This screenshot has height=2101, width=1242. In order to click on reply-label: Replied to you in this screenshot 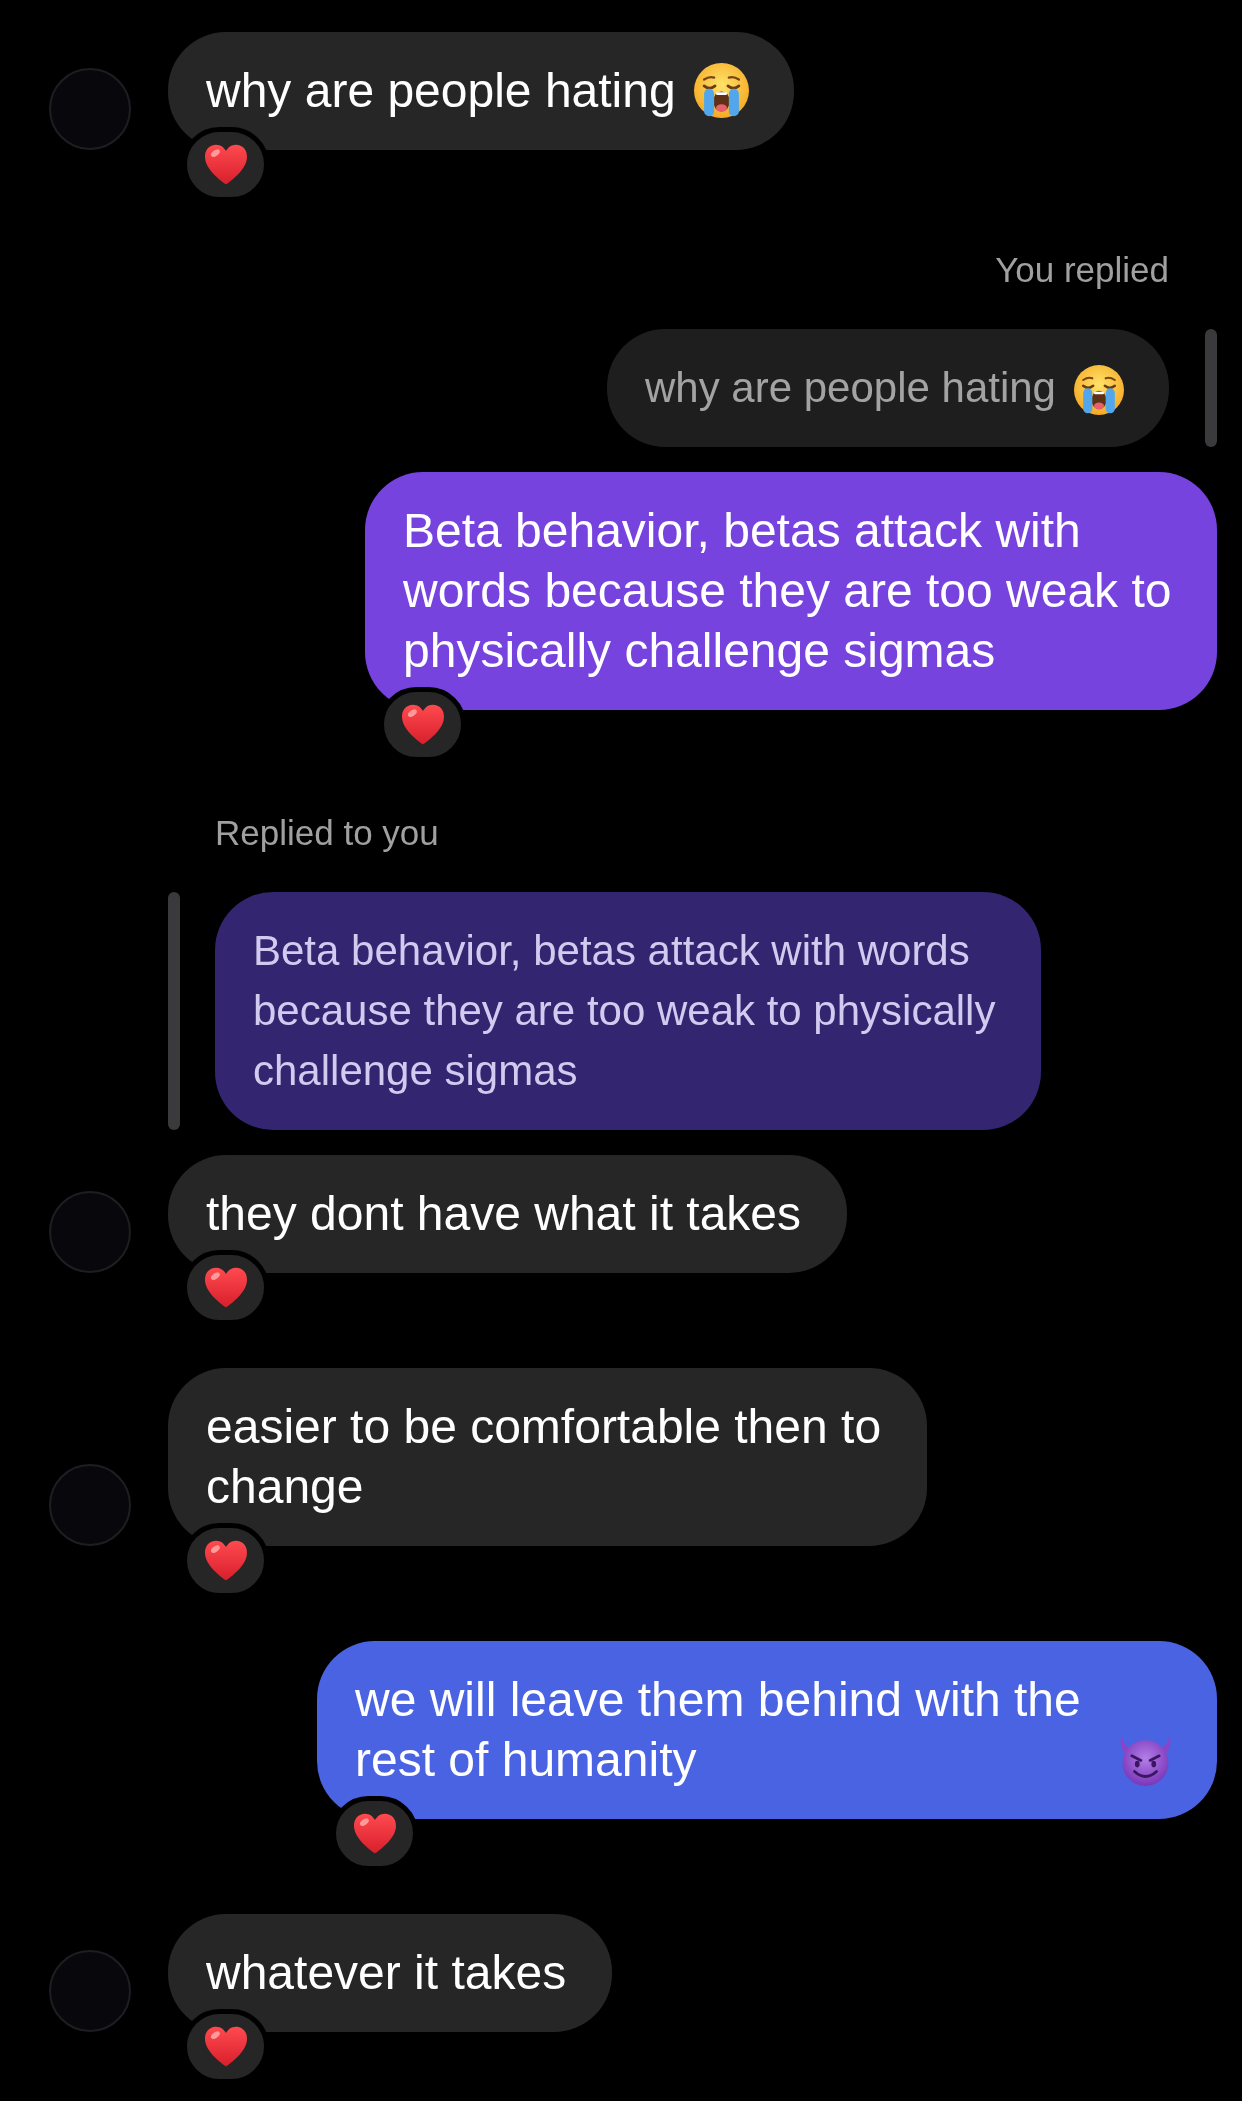, I will do `click(327, 833)`.